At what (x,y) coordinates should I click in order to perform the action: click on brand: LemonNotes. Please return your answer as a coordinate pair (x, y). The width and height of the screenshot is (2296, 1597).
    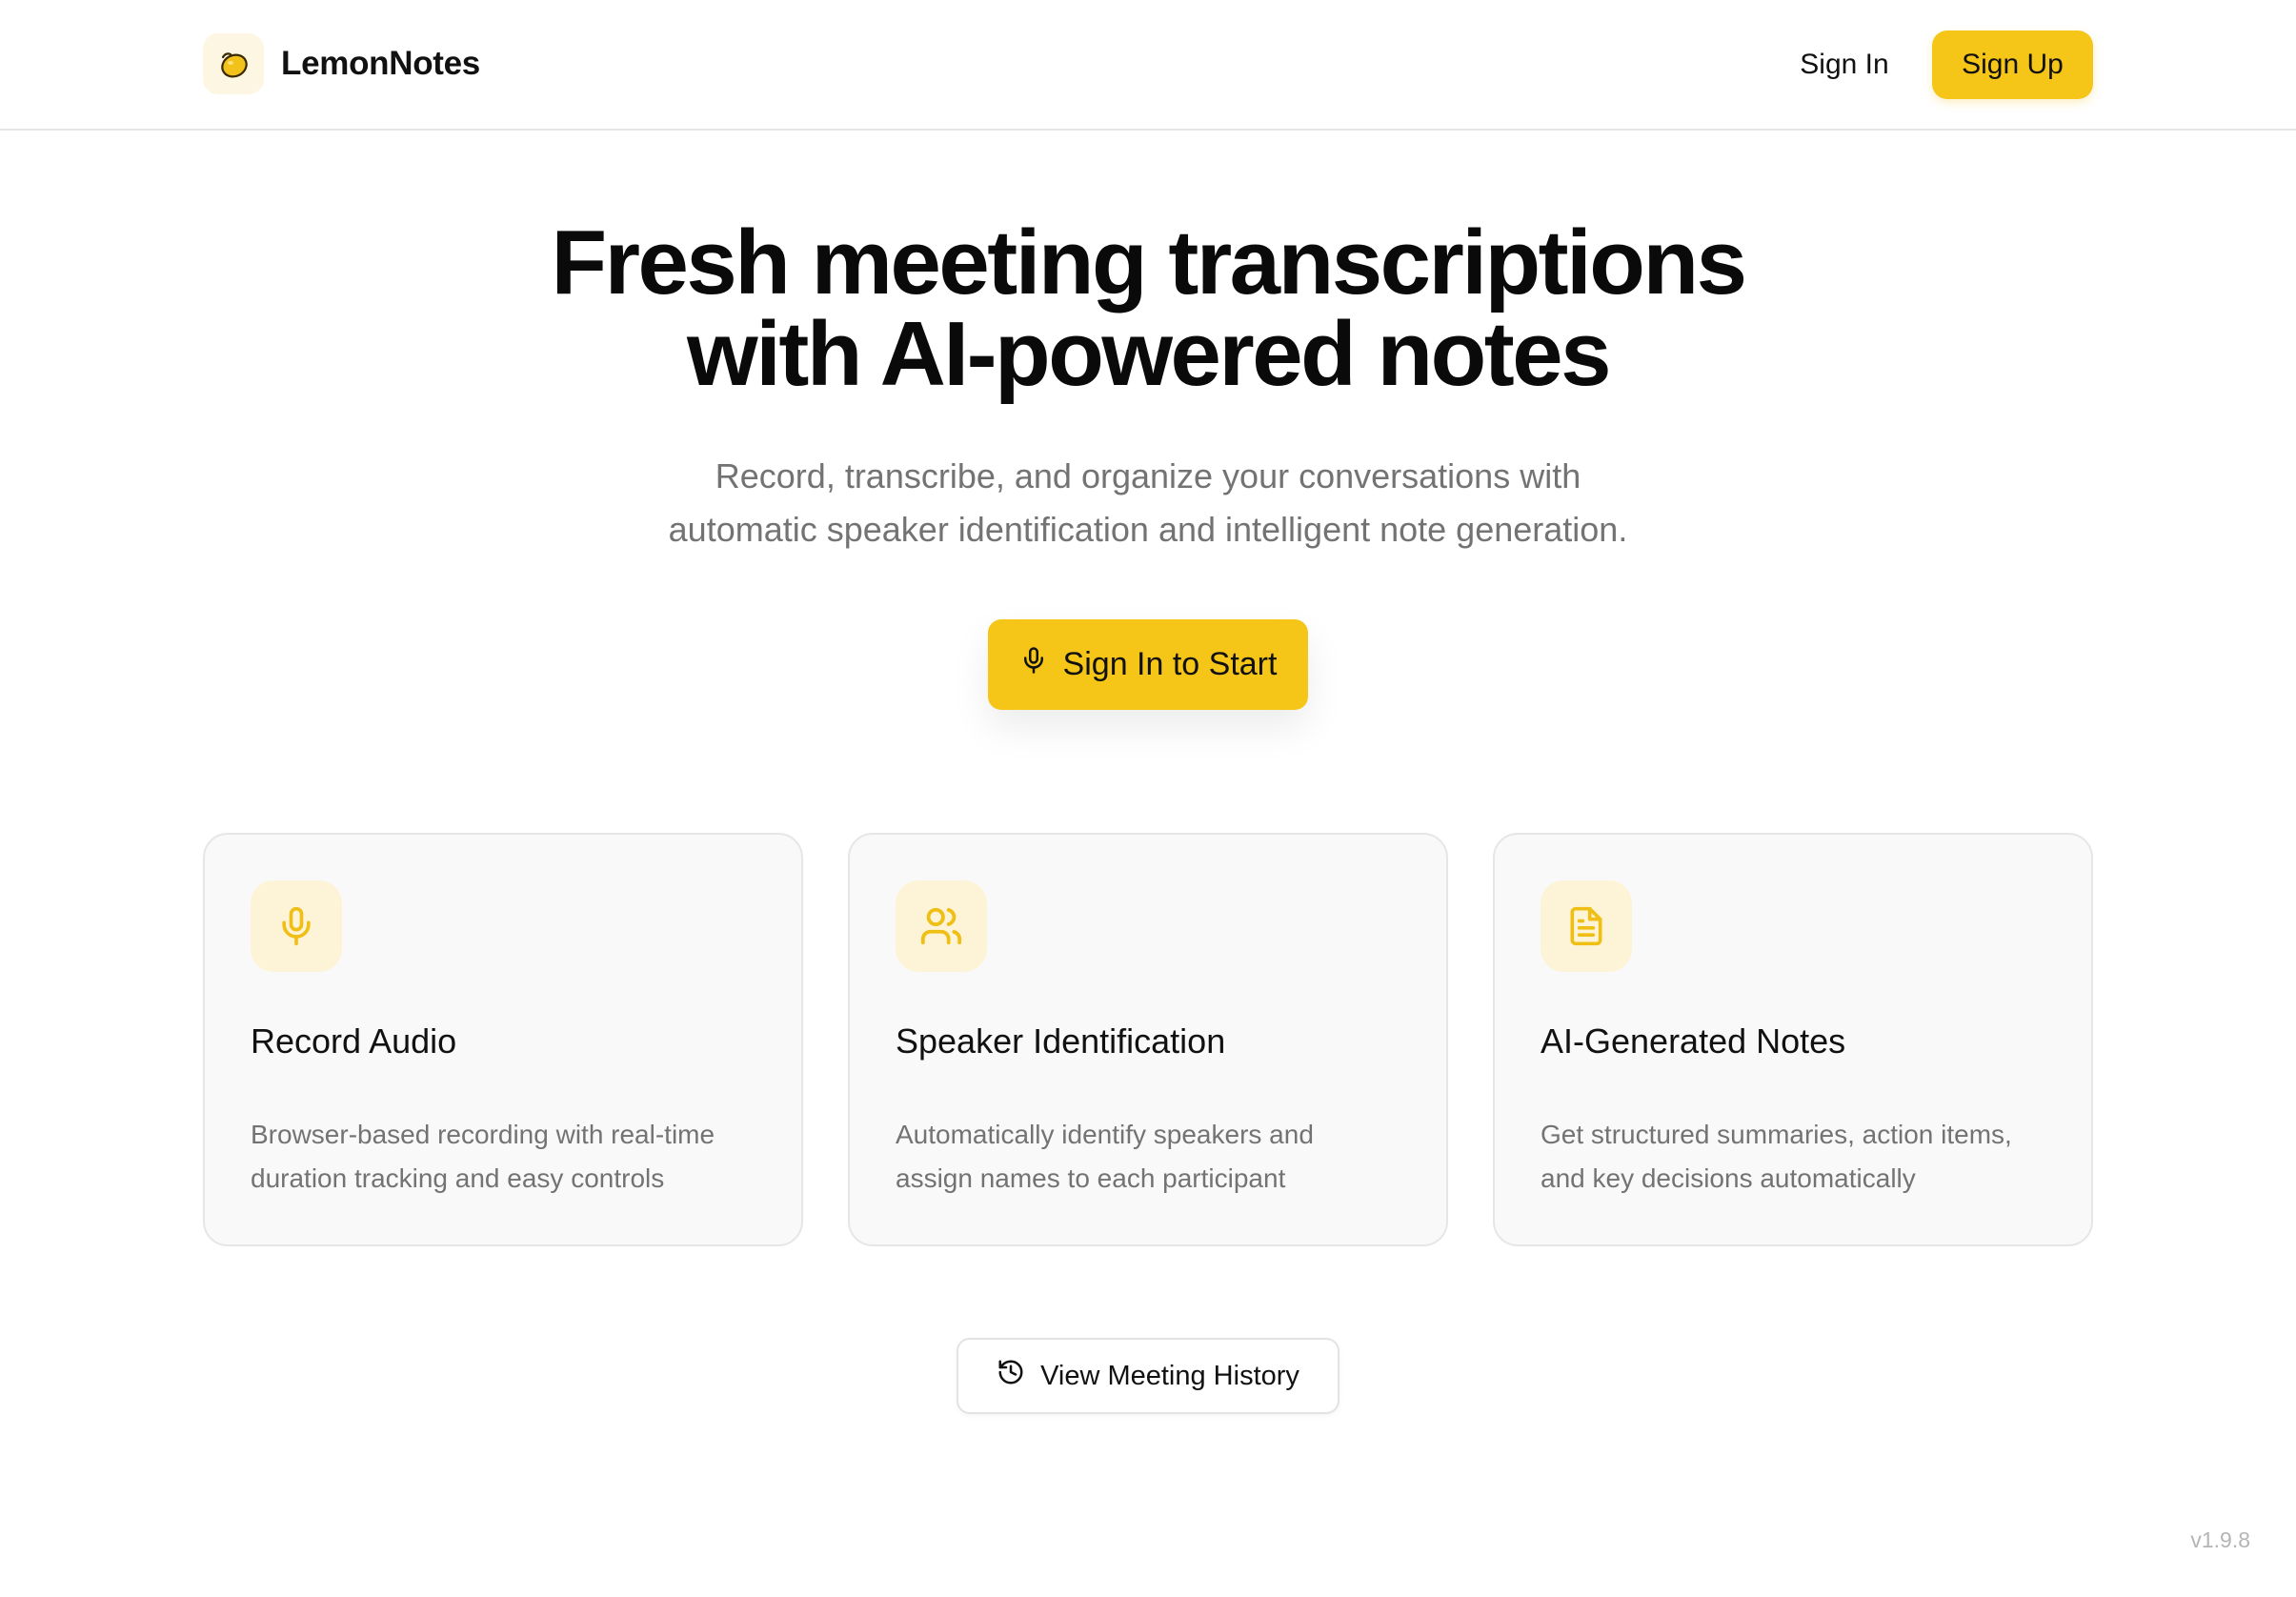
    Looking at the image, I should click on (341, 63).